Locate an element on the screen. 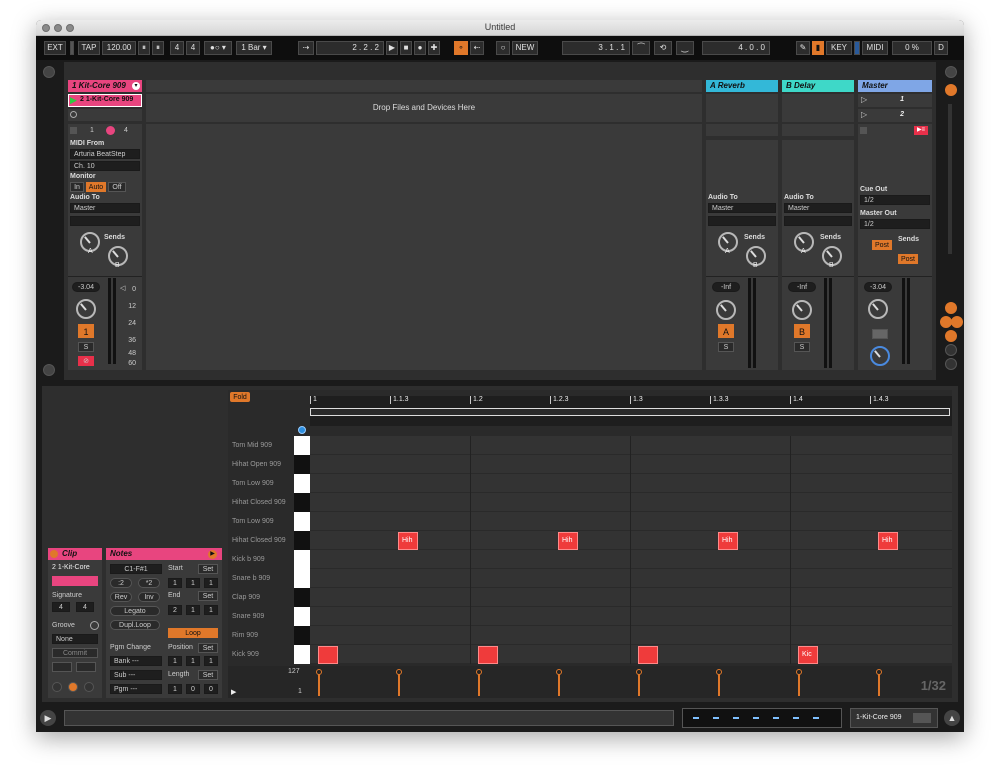 This screenshot has height=784, width=1000. audio-to-channel is located at coordinates (105, 221).